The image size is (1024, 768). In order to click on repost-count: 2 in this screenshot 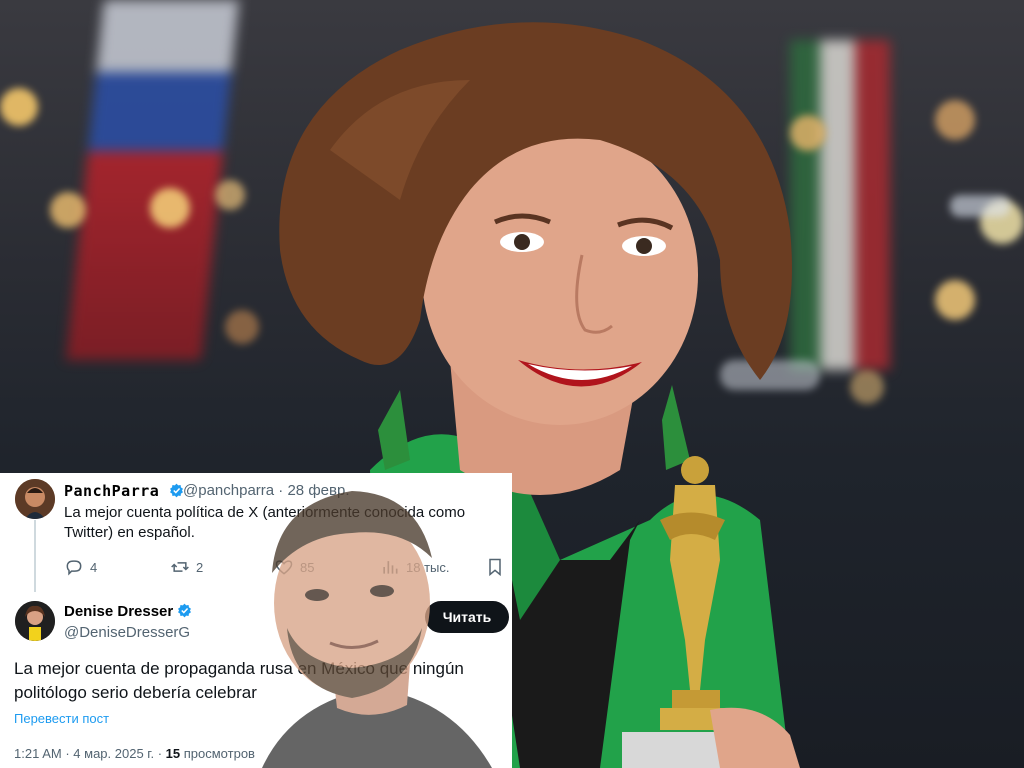, I will do `click(200, 567)`.